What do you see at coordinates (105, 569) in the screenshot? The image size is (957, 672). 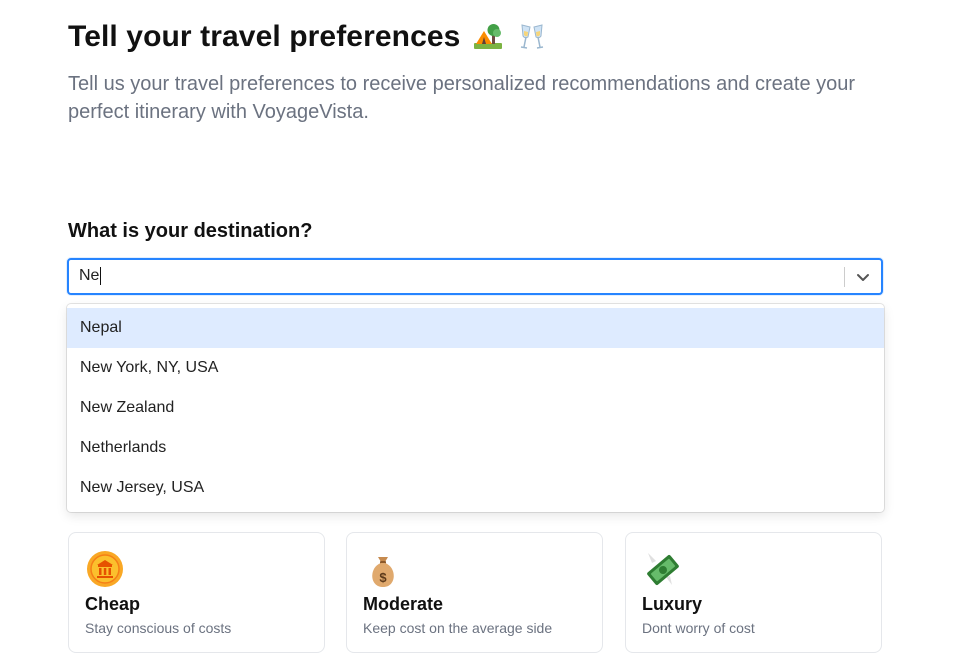 I see `coin-icon` at bounding box center [105, 569].